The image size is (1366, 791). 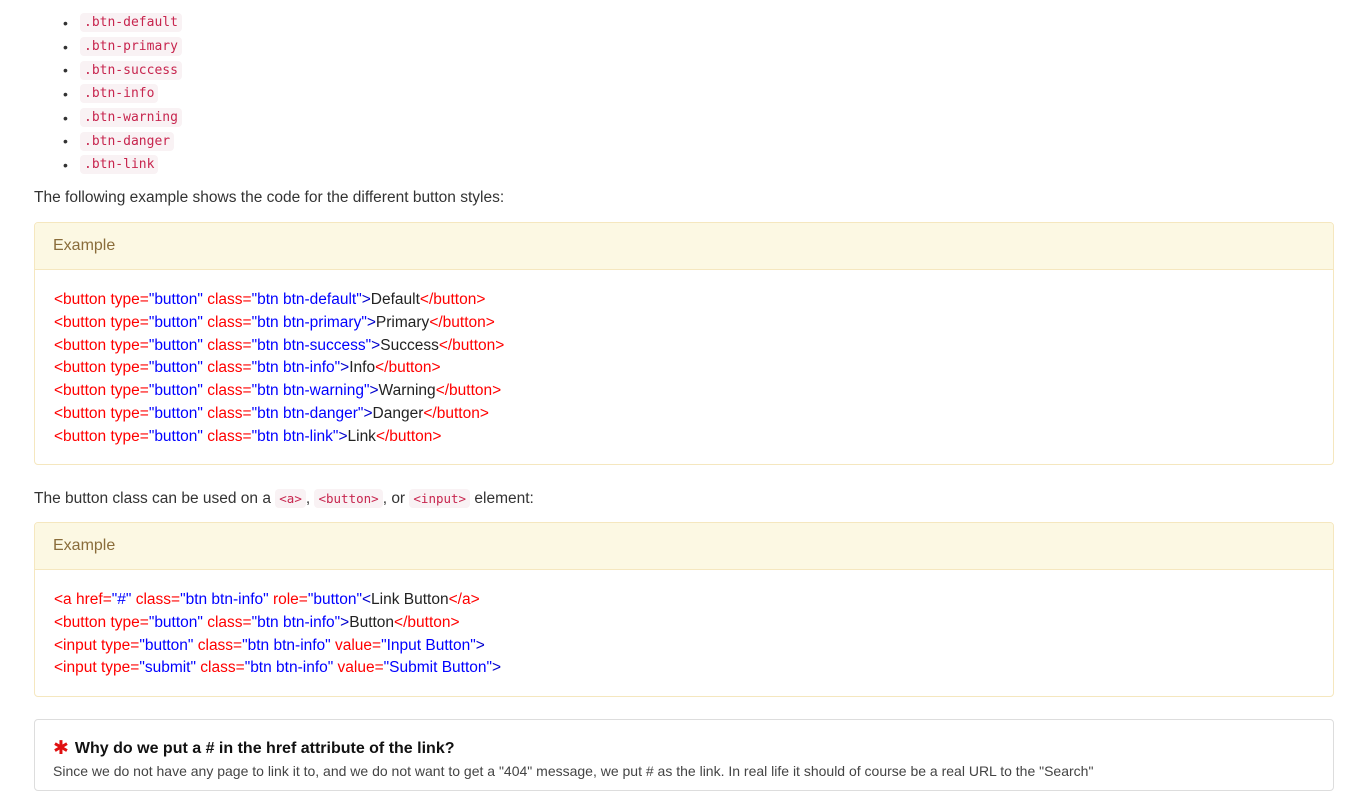 What do you see at coordinates (131, 47) in the screenshot?
I see `class-code: .btn-primary` at bounding box center [131, 47].